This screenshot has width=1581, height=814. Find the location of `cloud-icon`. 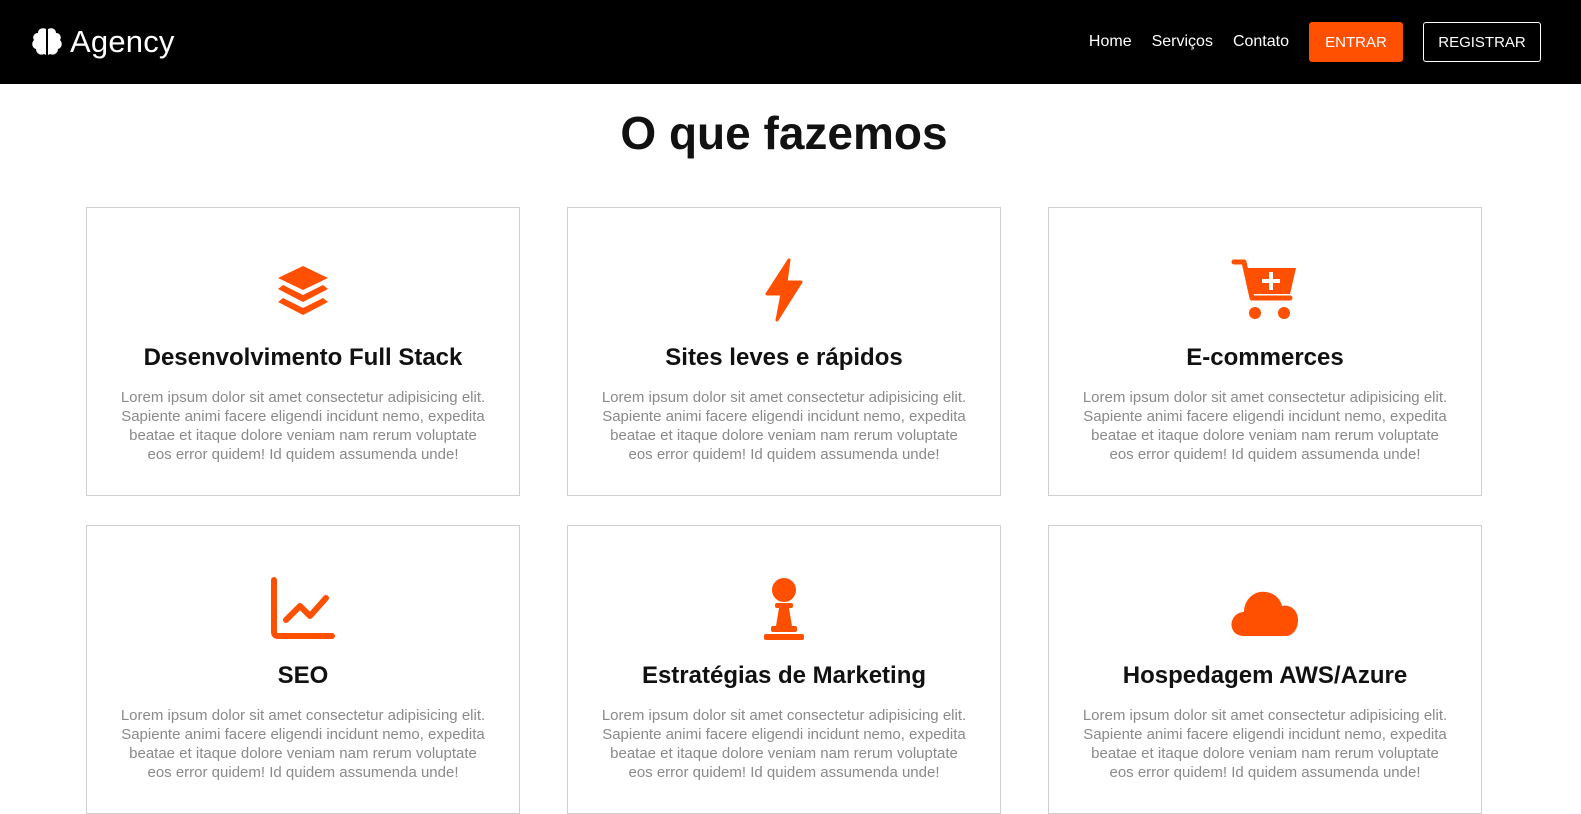

cloud-icon is located at coordinates (1264, 613).